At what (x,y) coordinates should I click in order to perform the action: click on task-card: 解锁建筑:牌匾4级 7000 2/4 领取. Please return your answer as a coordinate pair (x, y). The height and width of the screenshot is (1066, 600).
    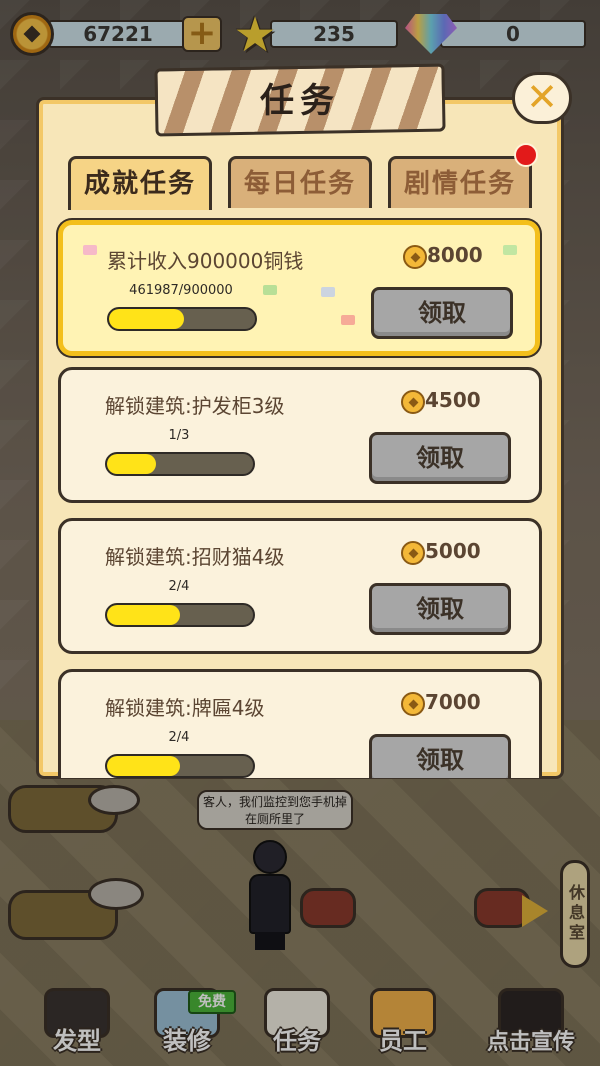
    Looking at the image, I should click on (300, 723).